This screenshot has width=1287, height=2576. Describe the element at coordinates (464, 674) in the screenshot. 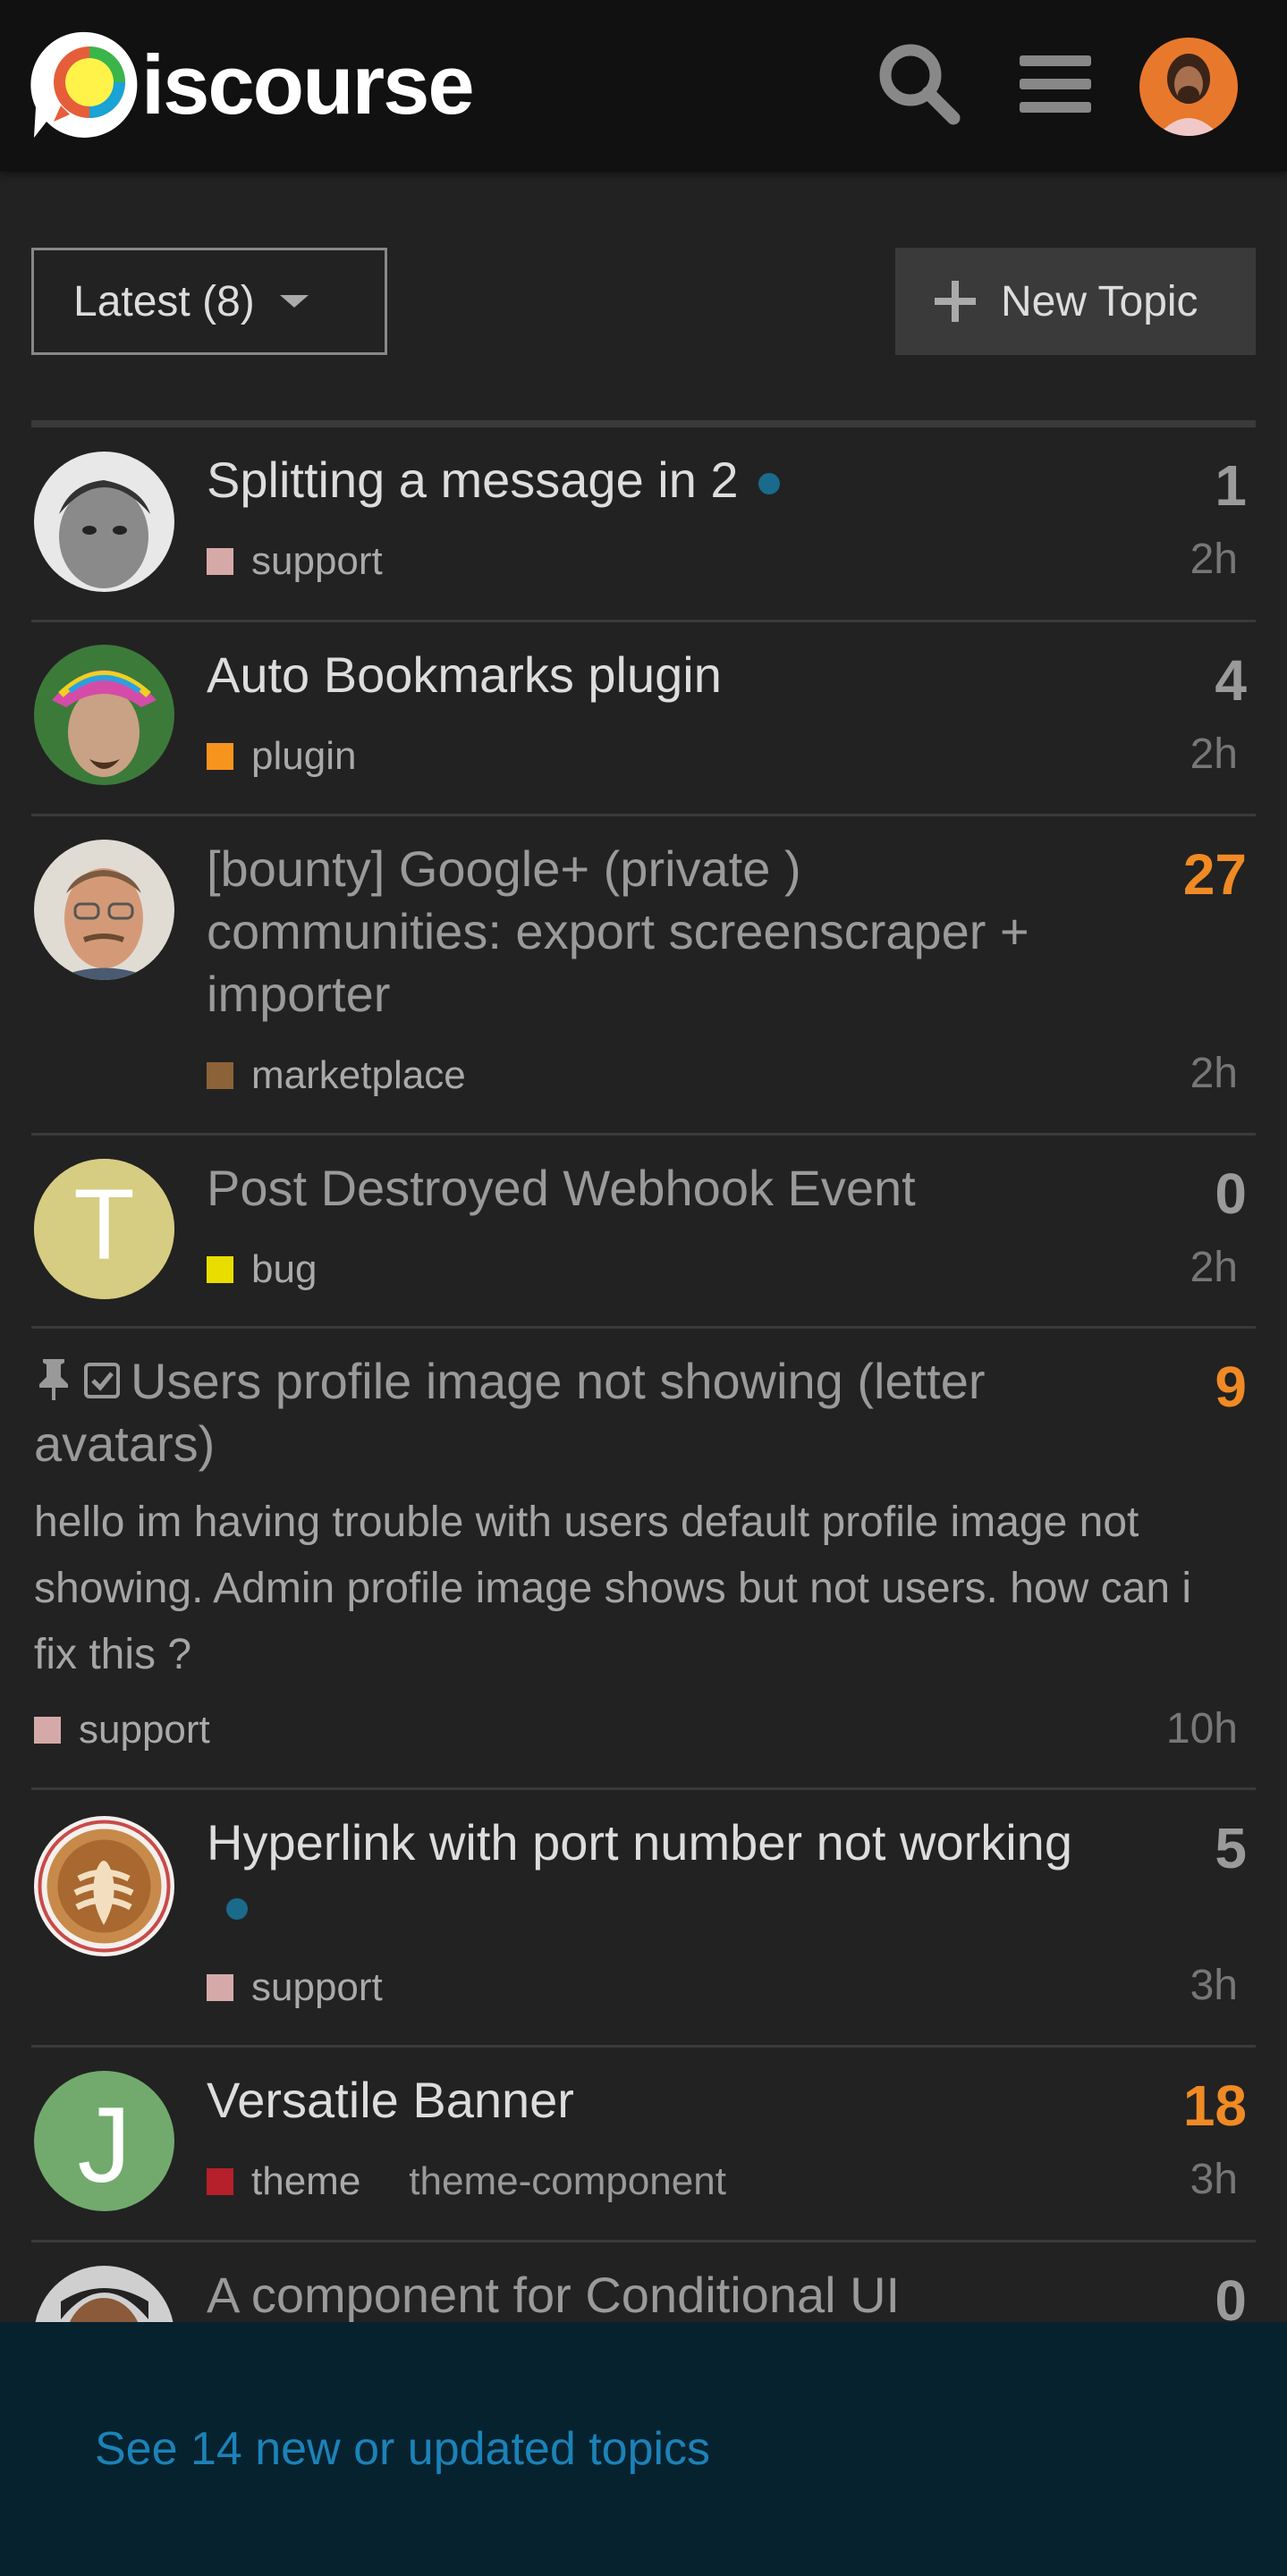

I see `topic-title-text: Auto Bookmarks plugin` at that location.